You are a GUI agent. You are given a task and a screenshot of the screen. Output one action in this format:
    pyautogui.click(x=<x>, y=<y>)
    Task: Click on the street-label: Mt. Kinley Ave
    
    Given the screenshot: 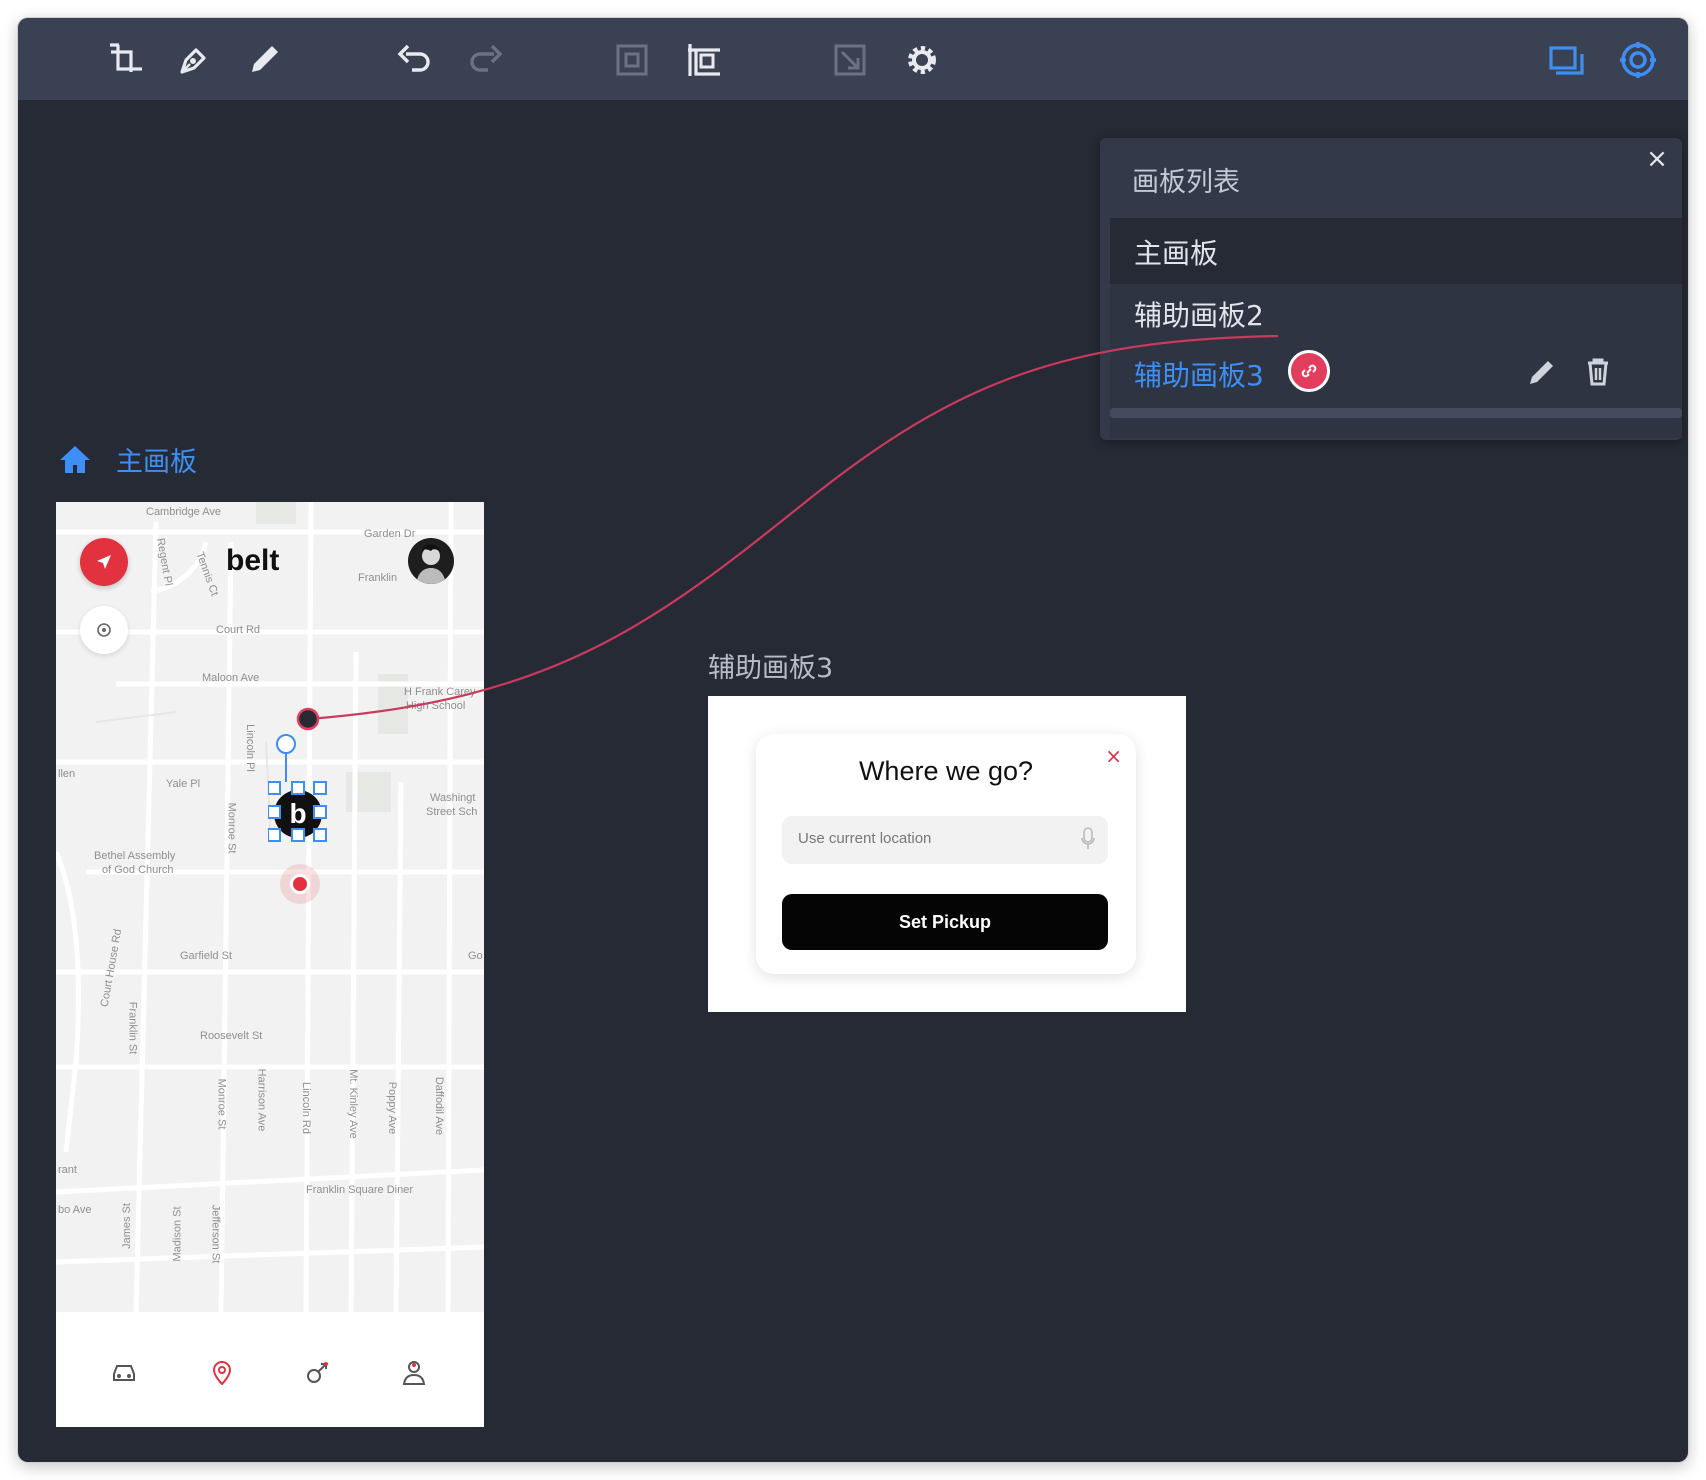 What is the action you would take?
    pyautogui.click(x=352, y=1104)
    